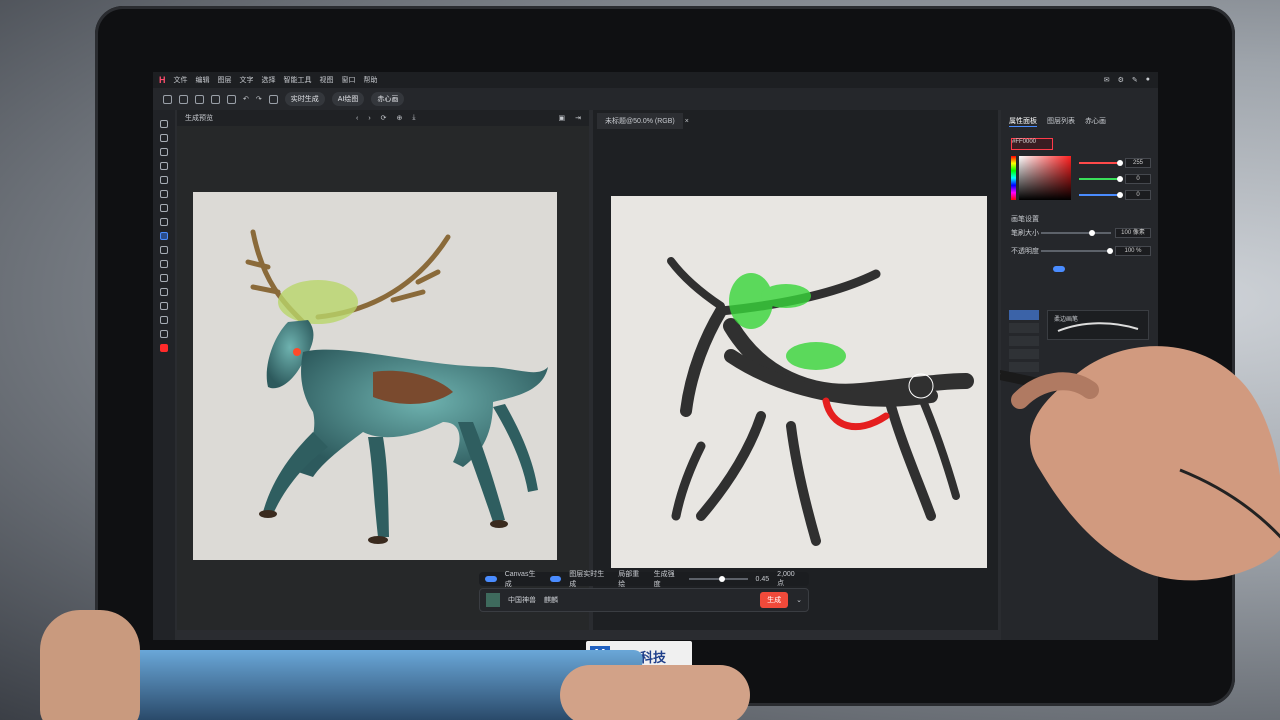  What do you see at coordinates (167, 99) in the screenshot?
I see `new-file-icon` at bounding box center [167, 99].